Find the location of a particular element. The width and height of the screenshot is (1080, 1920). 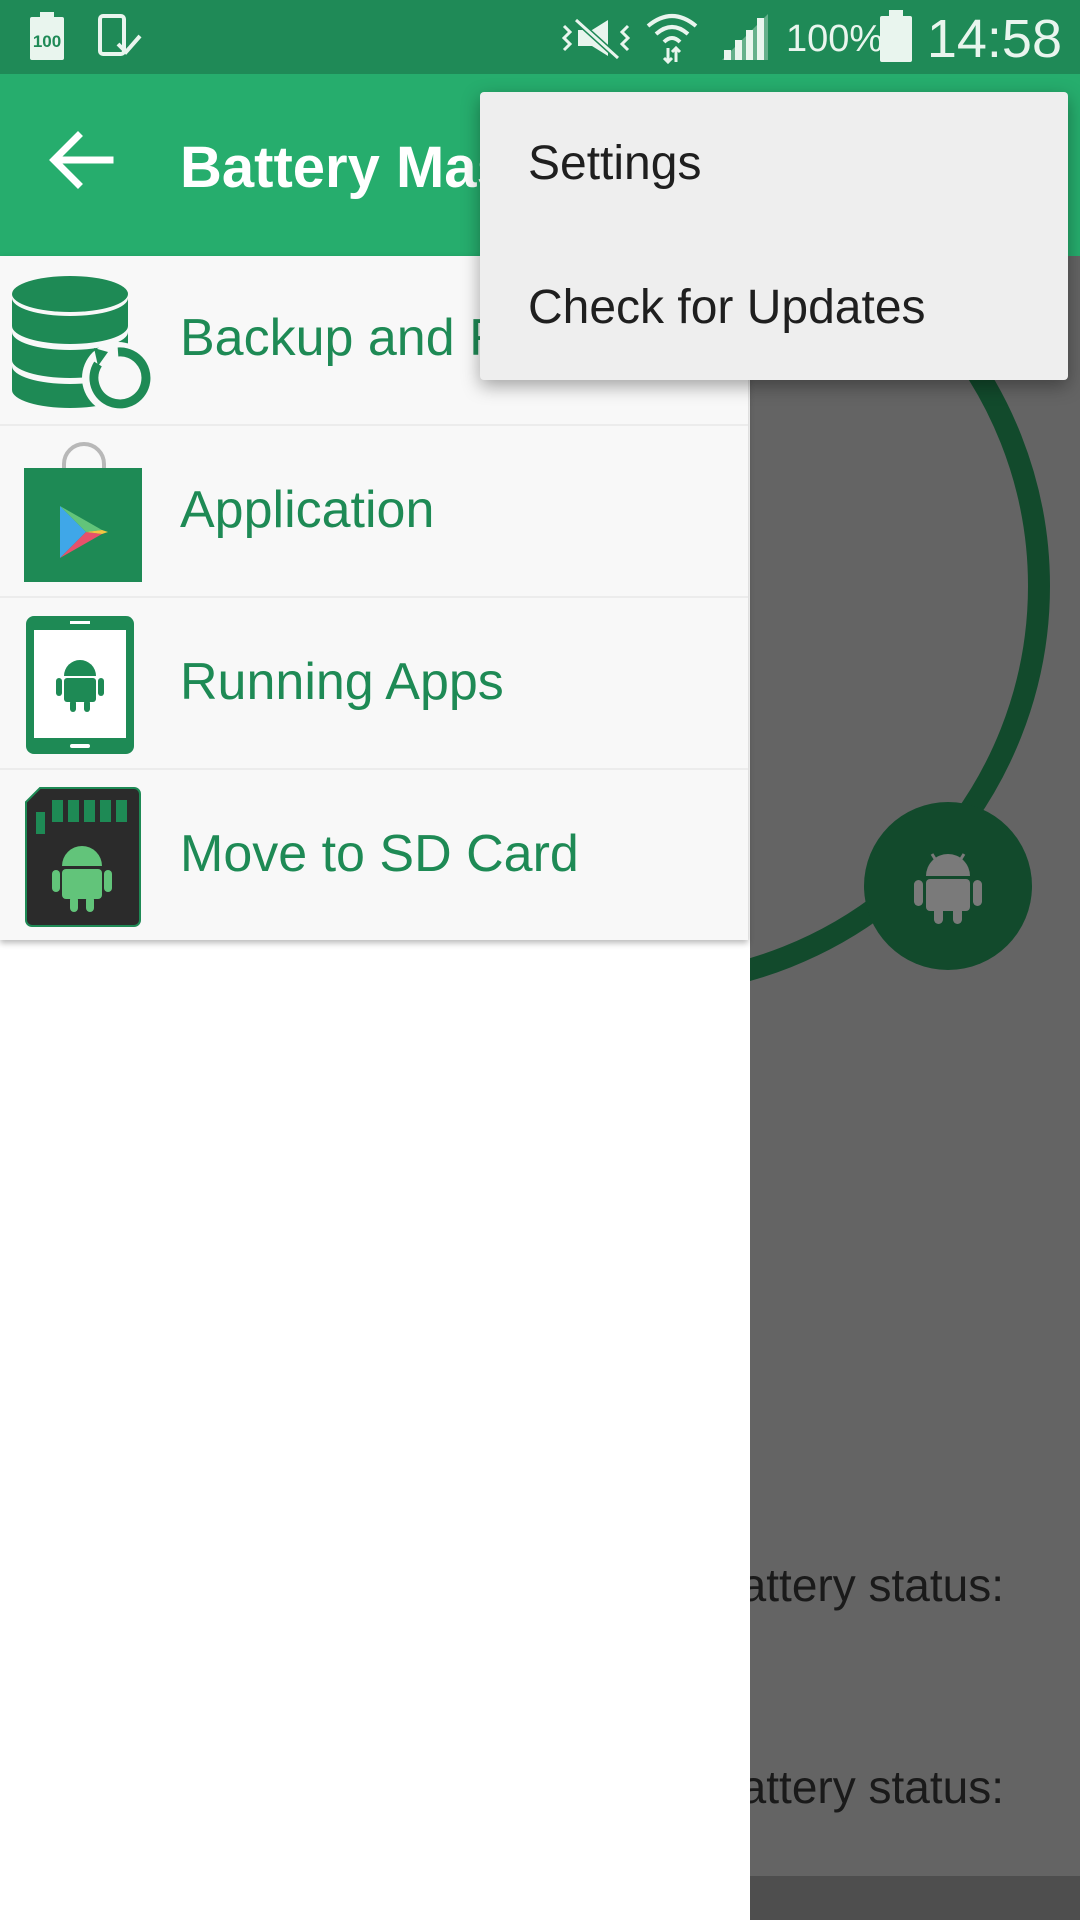

menu-item-label: Settings is located at coordinates (615, 163).